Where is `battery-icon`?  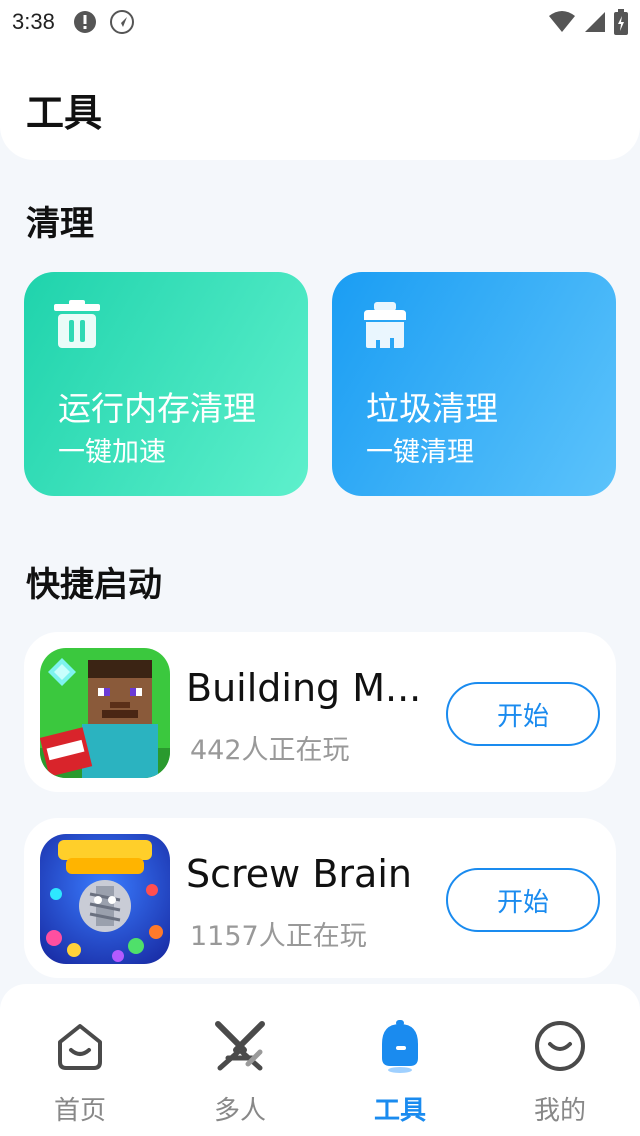 battery-icon is located at coordinates (621, 22).